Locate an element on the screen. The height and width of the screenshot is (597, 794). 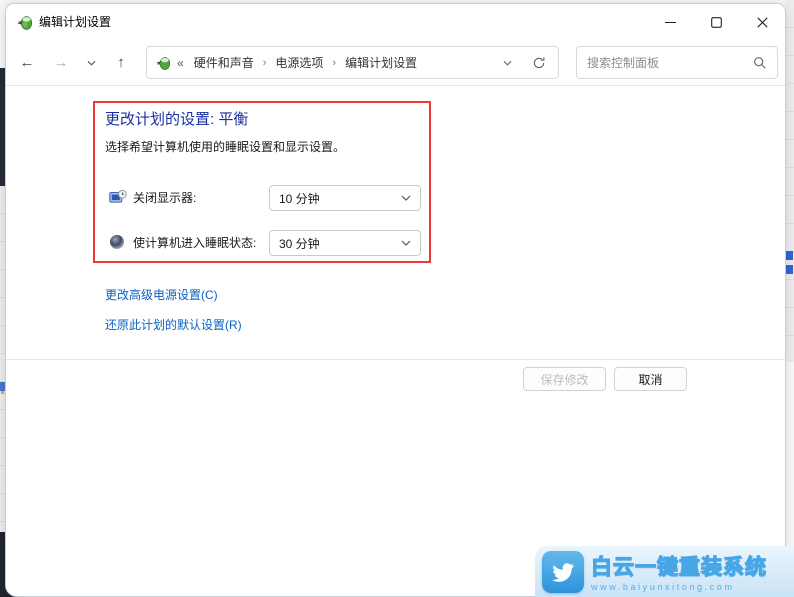
up-icon: ↑ is located at coordinates (121, 62).